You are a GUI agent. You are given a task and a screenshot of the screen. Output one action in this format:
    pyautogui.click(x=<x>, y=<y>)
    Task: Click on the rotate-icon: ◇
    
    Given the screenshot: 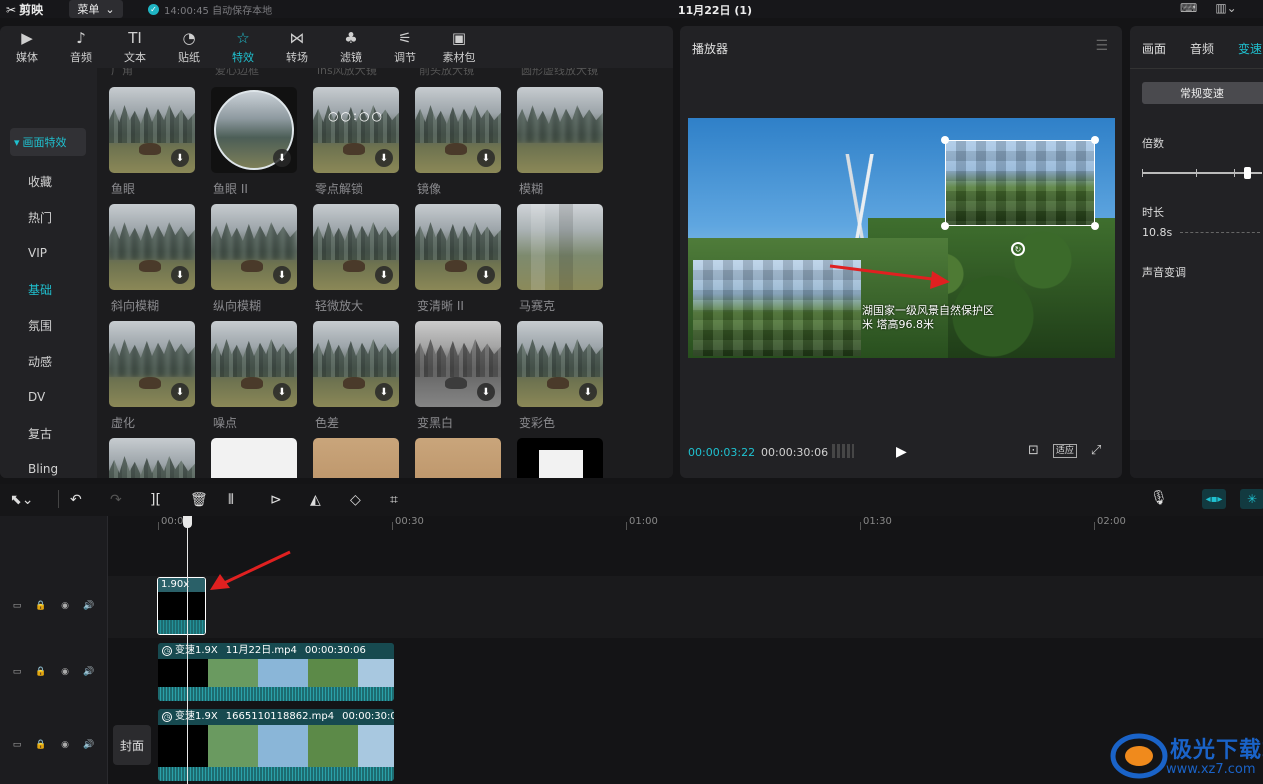 What is the action you would take?
    pyautogui.click(x=355, y=500)
    